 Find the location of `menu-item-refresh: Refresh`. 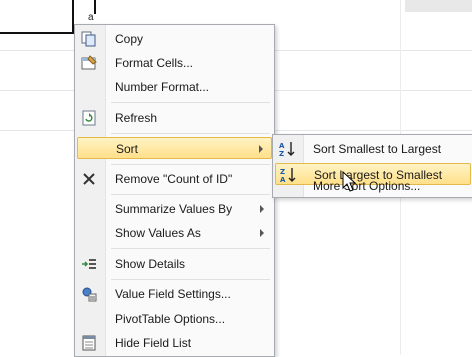

menu-item-refresh: Refresh is located at coordinates (174, 118).